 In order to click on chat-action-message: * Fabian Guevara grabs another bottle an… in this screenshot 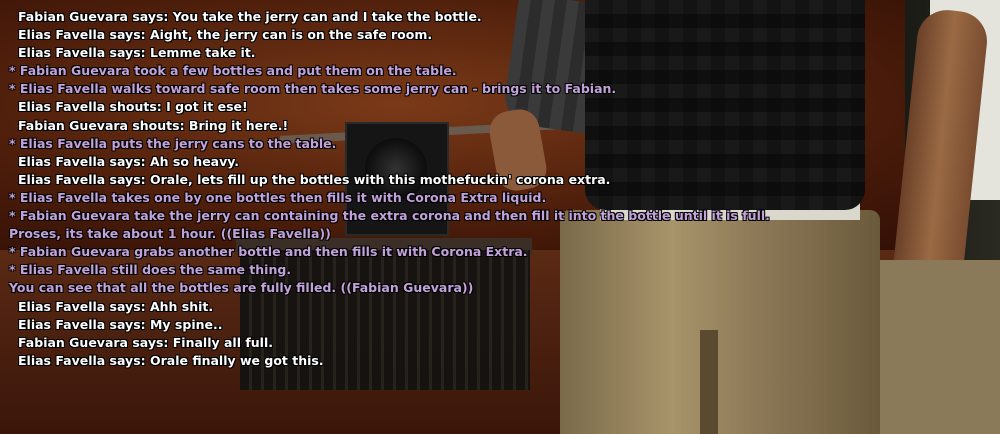, I will do `click(268, 252)`.